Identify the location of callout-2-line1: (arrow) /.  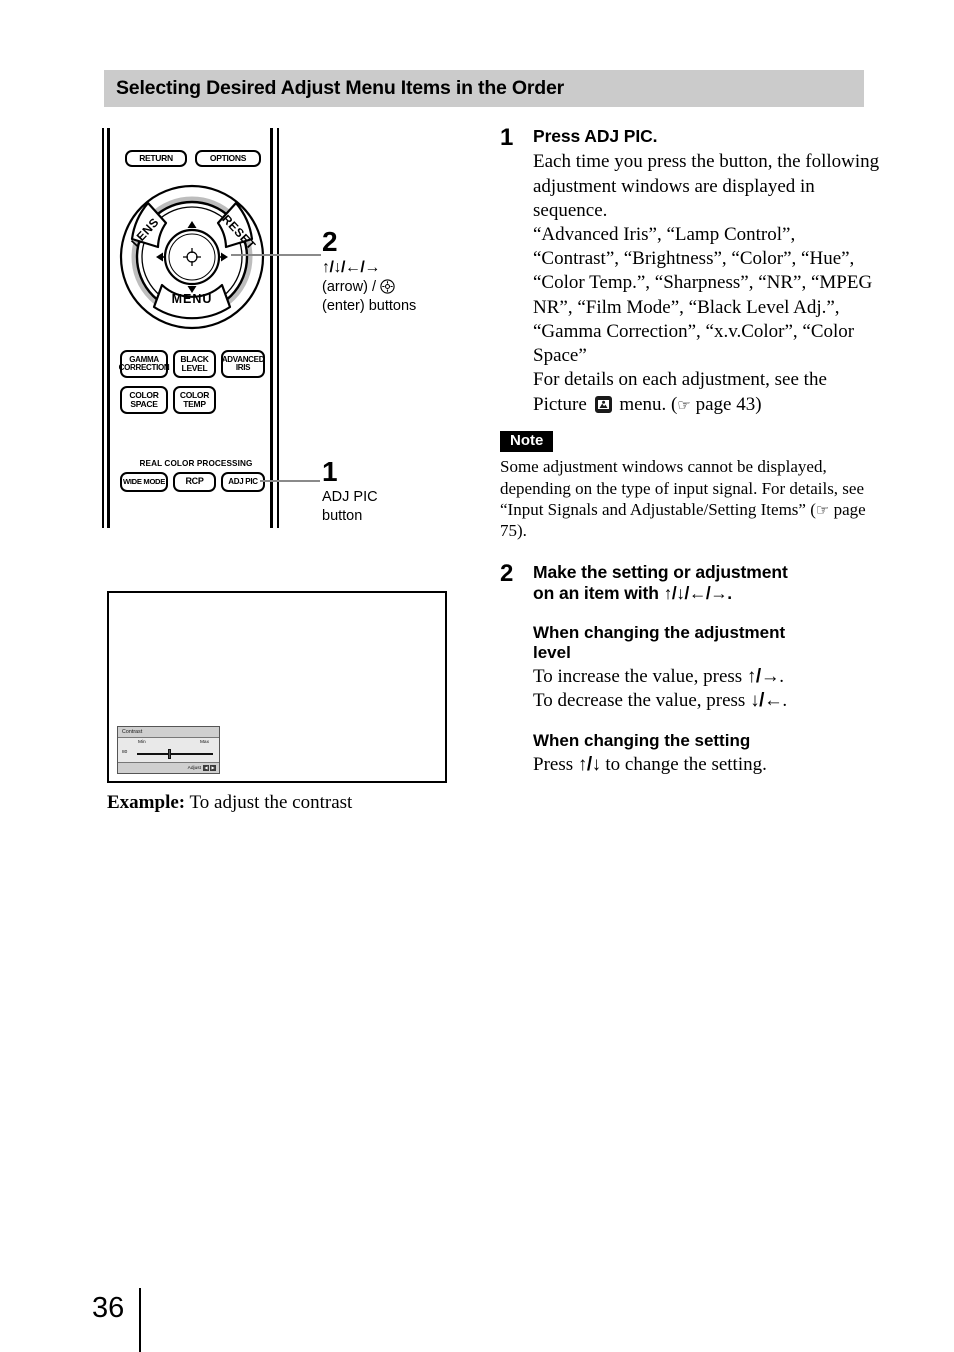
(369, 287).